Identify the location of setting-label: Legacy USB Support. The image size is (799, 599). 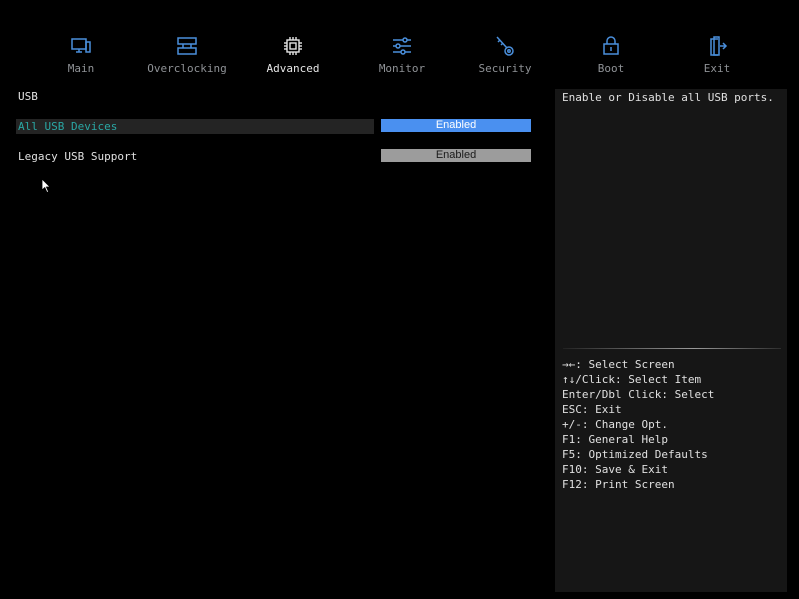
(195, 156).